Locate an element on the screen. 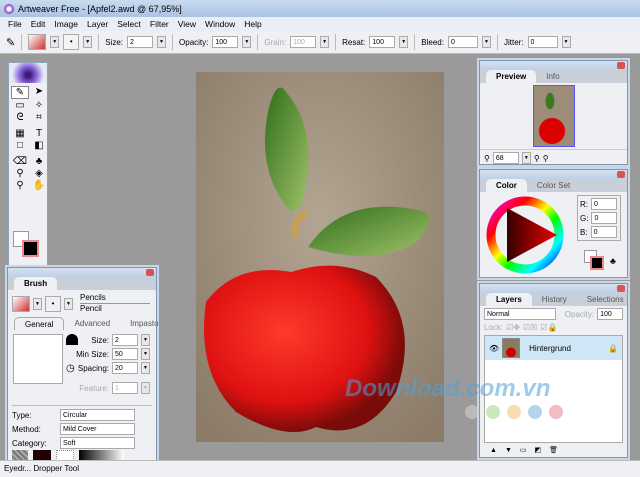 This screenshot has height=477, width=640. brush-variant: Pencil is located at coordinates (115, 309).